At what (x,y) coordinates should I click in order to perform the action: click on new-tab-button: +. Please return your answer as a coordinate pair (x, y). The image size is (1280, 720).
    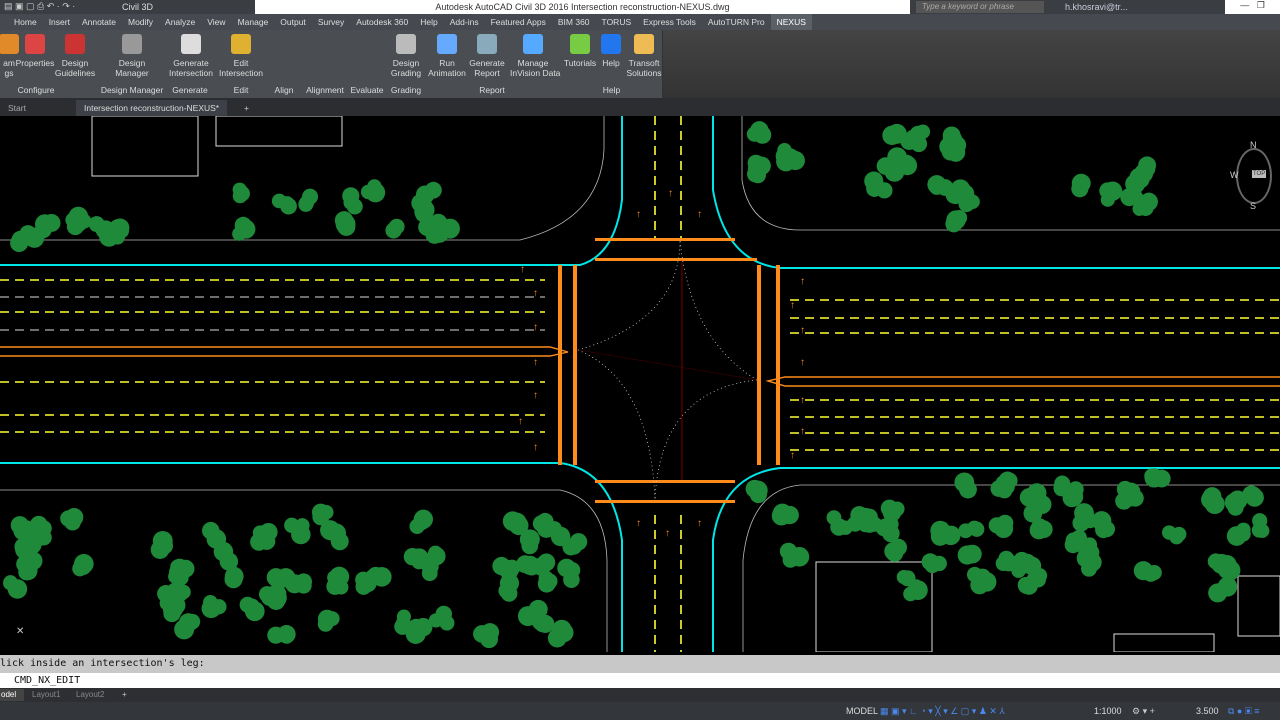
    Looking at the image, I should click on (246, 108).